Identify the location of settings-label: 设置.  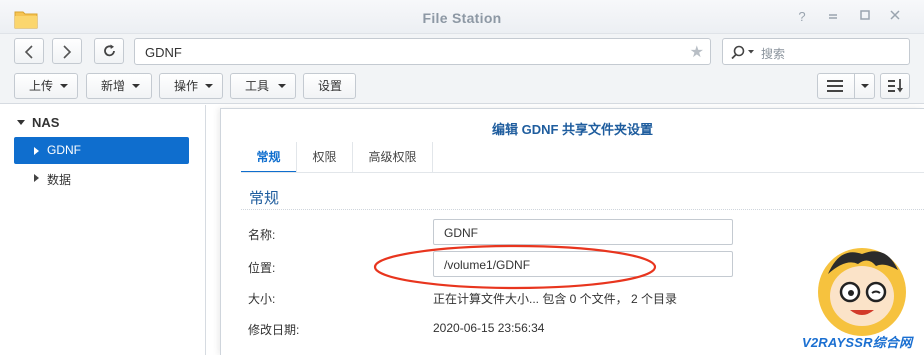
(330, 86).